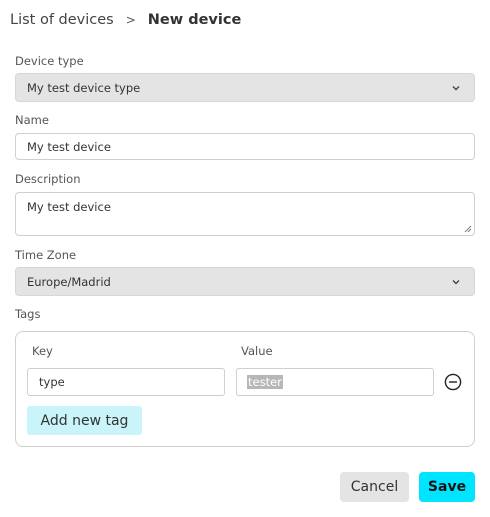  What do you see at coordinates (42, 351) in the screenshot?
I see `tag-key-header: Key` at bounding box center [42, 351].